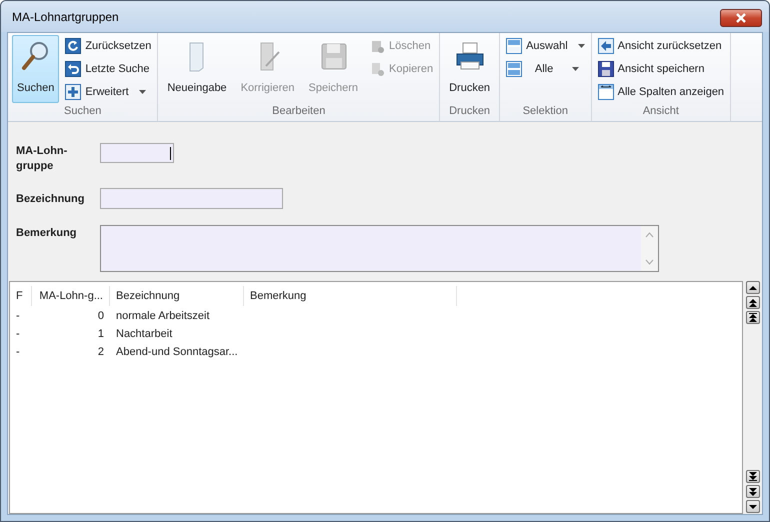 The height and width of the screenshot is (522, 770). What do you see at coordinates (73, 69) in the screenshot?
I see `undo-icon` at bounding box center [73, 69].